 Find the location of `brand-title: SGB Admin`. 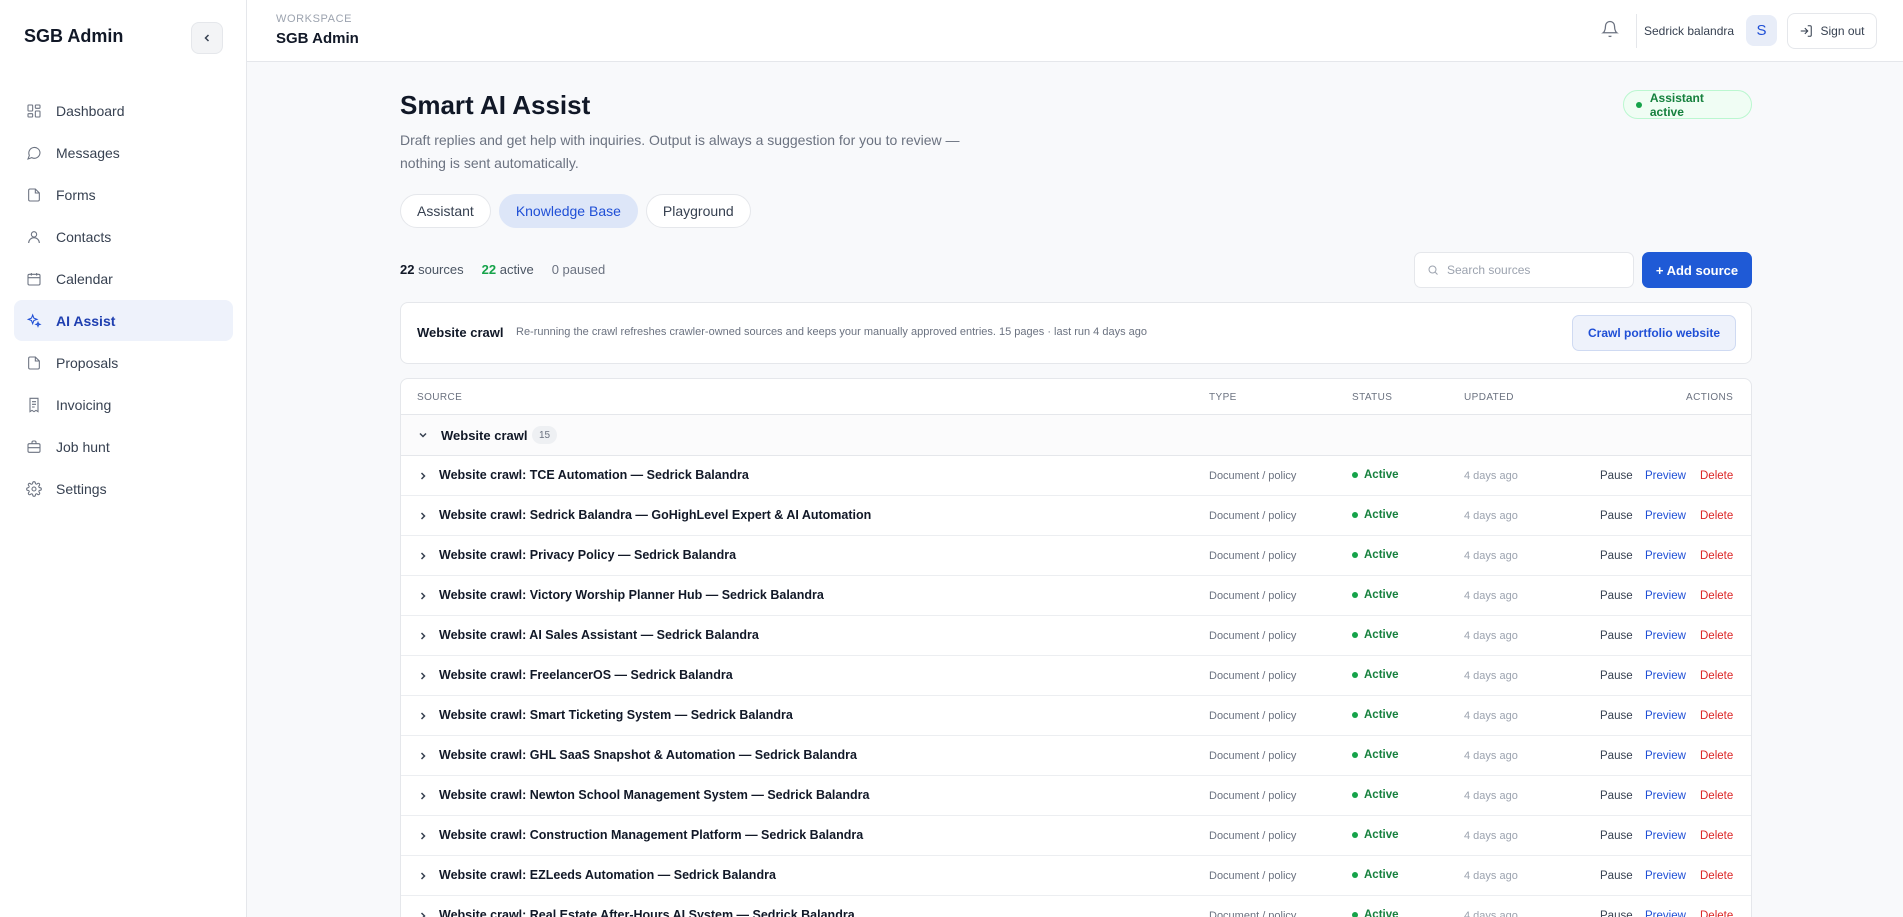

brand-title: SGB Admin is located at coordinates (74, 36).